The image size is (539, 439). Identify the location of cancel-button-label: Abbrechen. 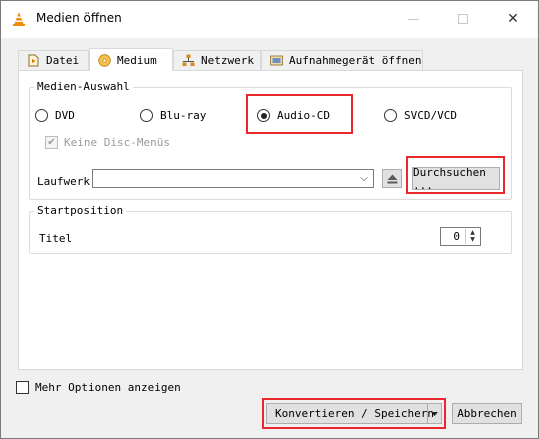
(487, 413).